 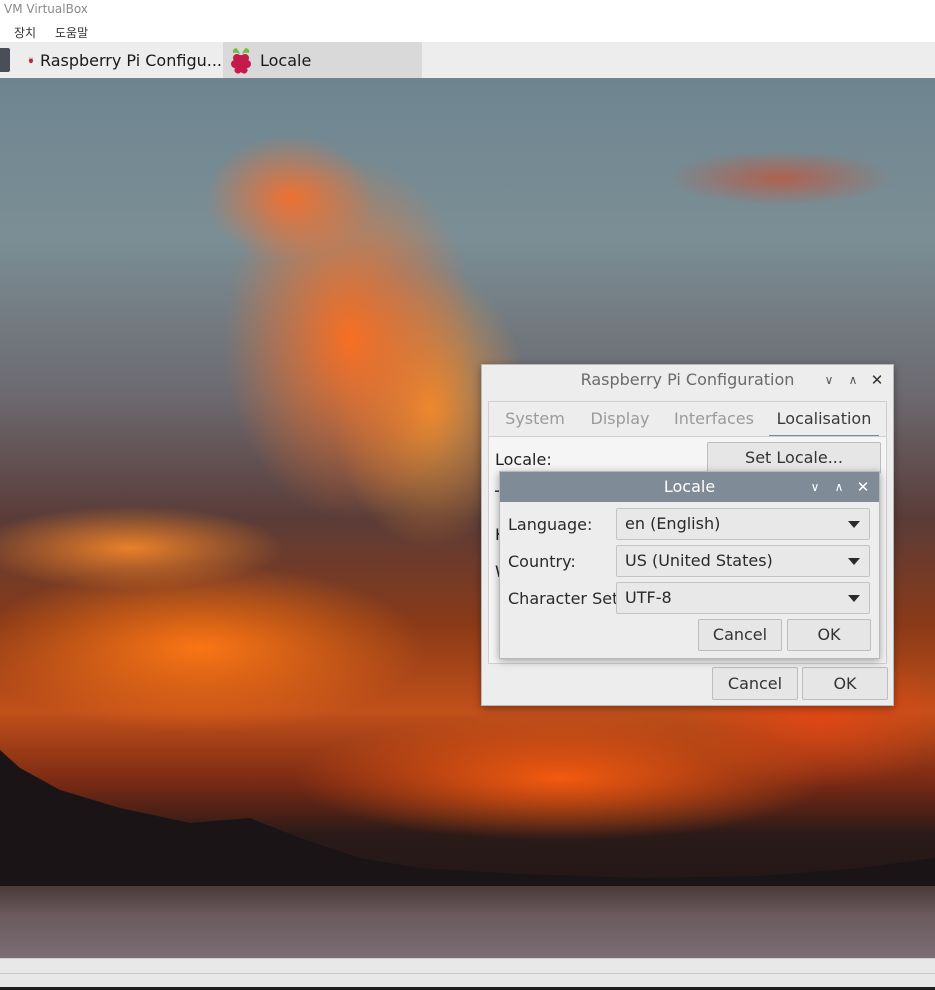 I want to click on tab-bar: System Display Interfaces Localisation, so click(x=687, y=419).